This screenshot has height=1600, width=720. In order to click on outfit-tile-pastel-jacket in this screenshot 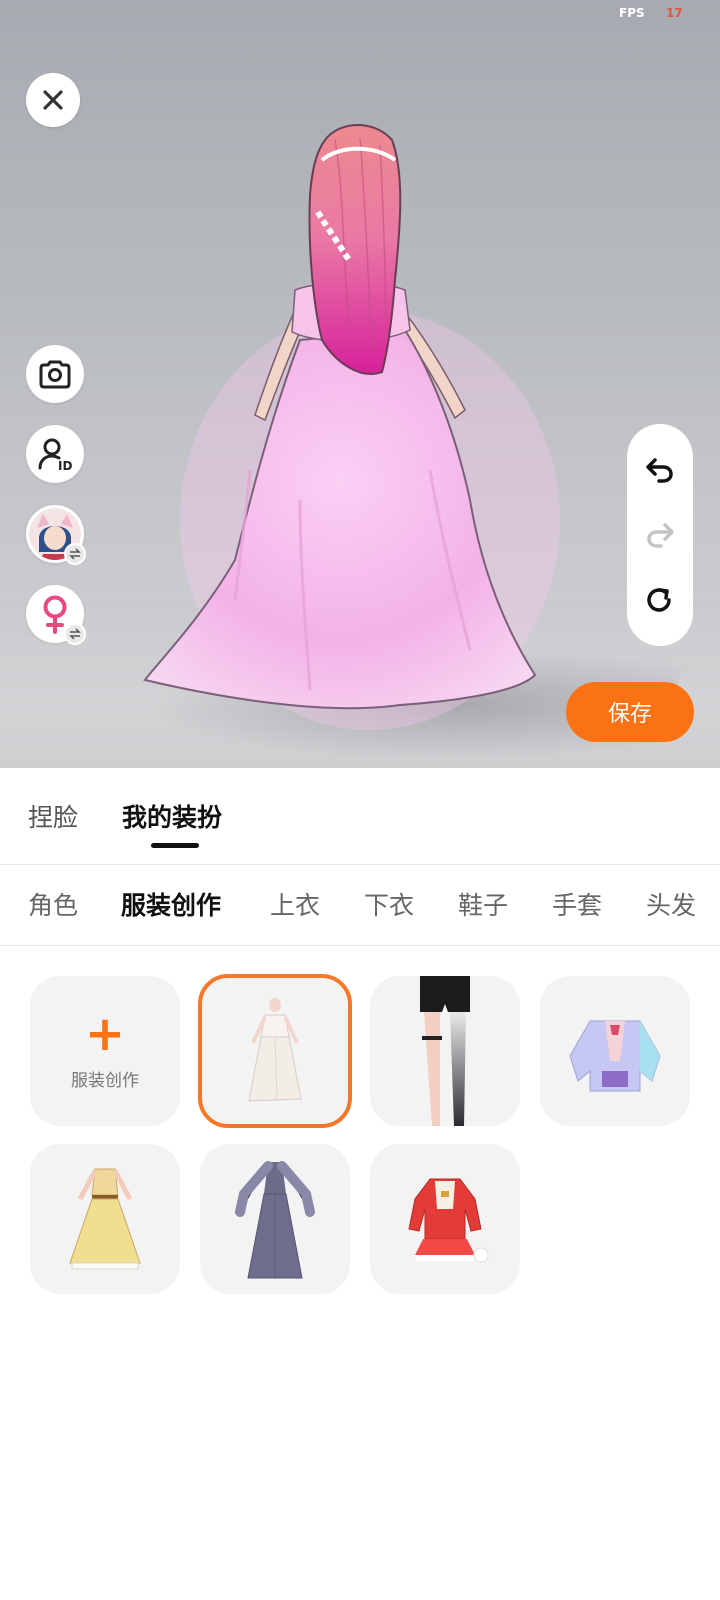, I will do `click(615, 1051)`.